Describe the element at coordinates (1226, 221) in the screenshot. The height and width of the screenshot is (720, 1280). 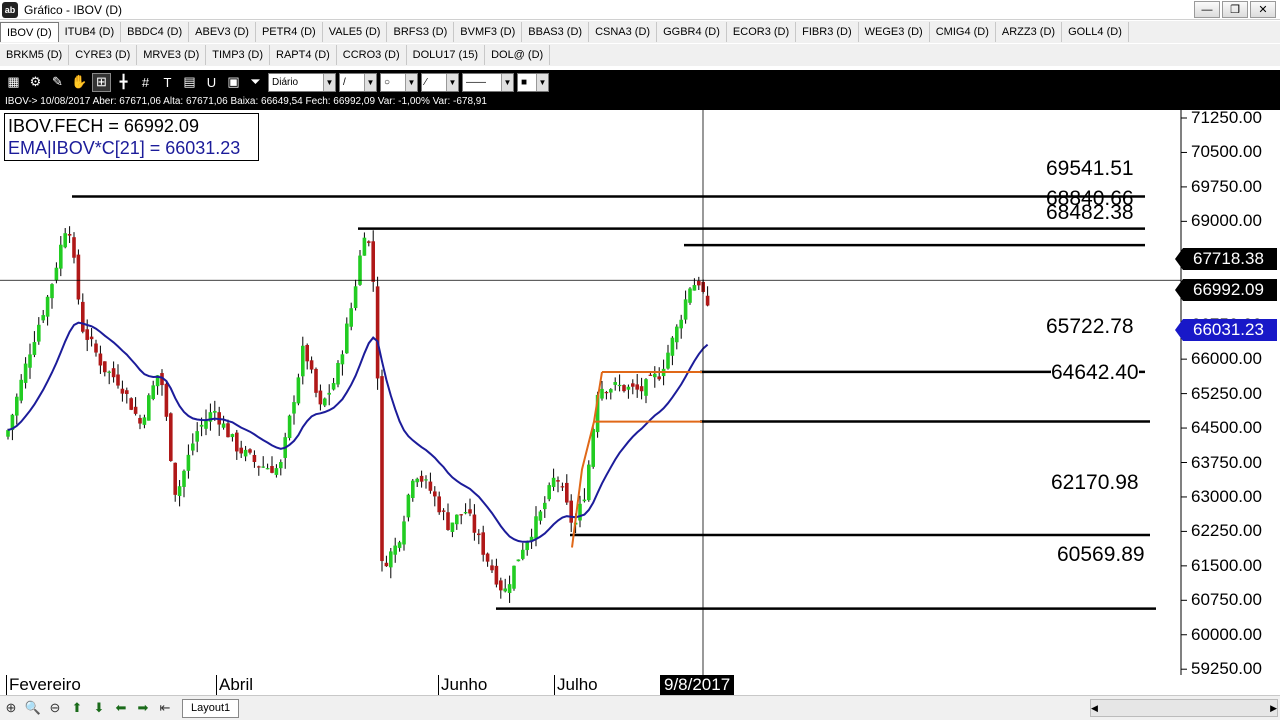
I see `price-tick-label: 69000.00` at that location.